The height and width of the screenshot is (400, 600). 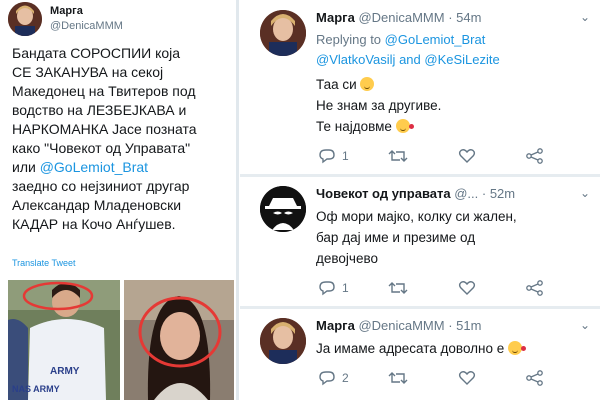 What do you see at coordinates (367, 84) in the screenshot?
I see `wink-emoji-icon` at bounding box center [367, 84].